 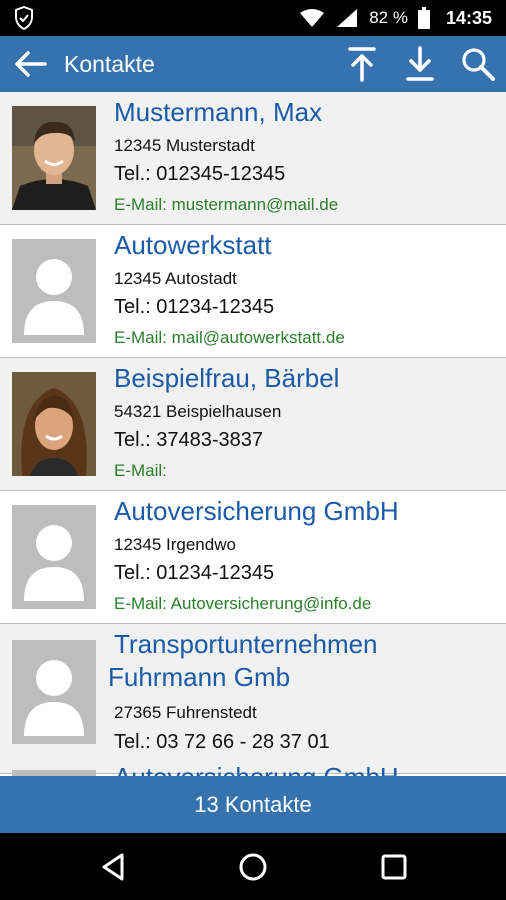 What do you see at coordinates (253, 18) in the screenshot?
I see `status-bar: 82 % 14:35` at bounding box center [253, 18].